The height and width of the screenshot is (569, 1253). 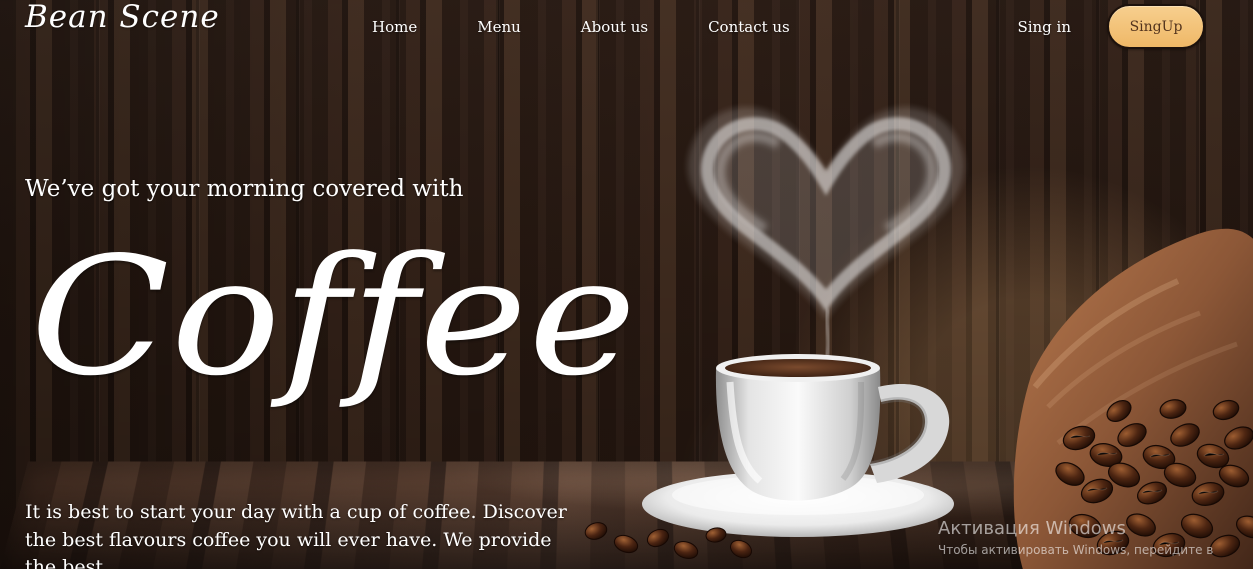 I want to click on nav-menu-link: Menu, so click(x=499, y=27).